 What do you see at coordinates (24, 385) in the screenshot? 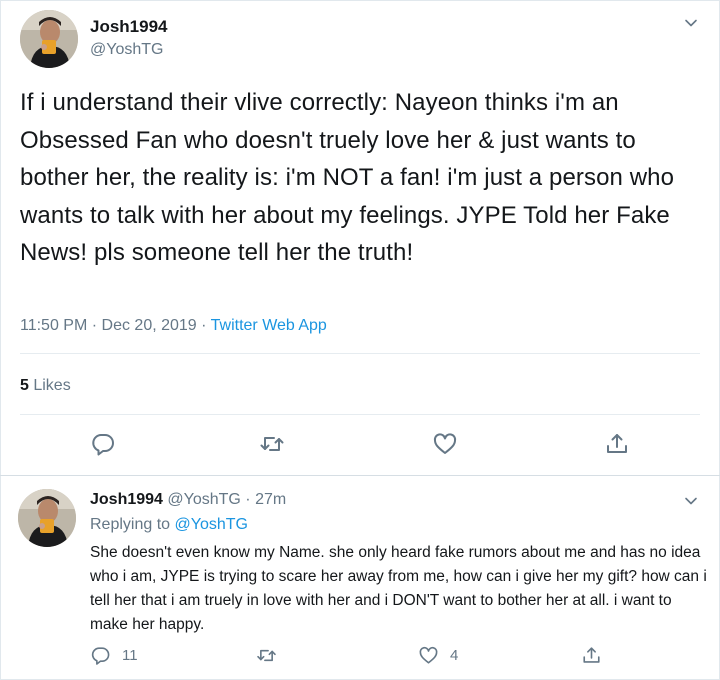
I see `likes-count: 5` at bounding box center [24, 385].